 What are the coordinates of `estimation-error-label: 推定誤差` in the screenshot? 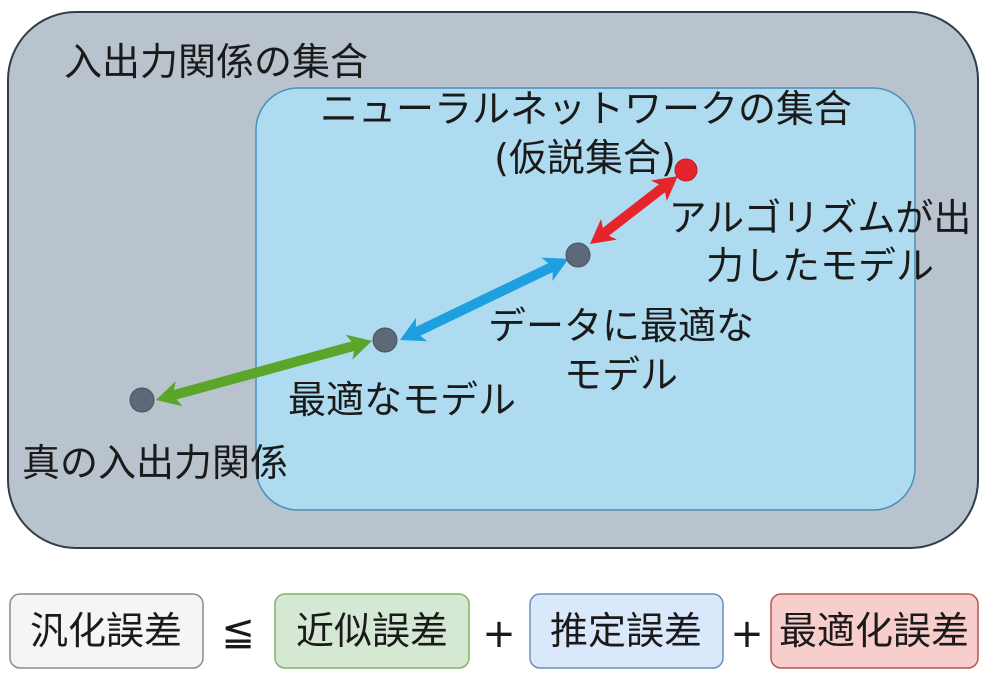 It's located at (626, 631).